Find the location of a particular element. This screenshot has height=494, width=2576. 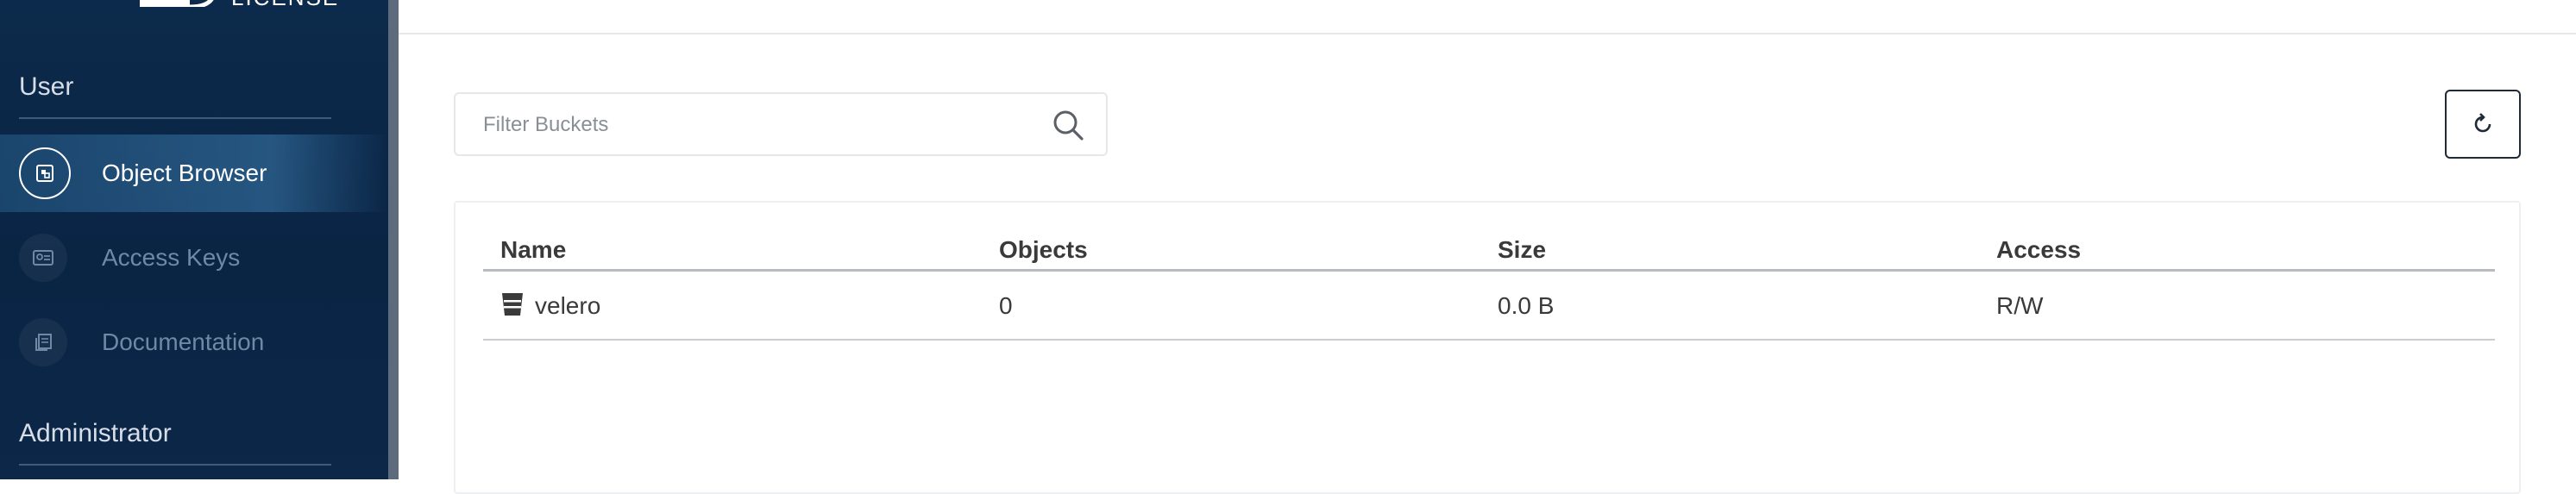

filter-buckets-box is located at coordinates (781, 124).